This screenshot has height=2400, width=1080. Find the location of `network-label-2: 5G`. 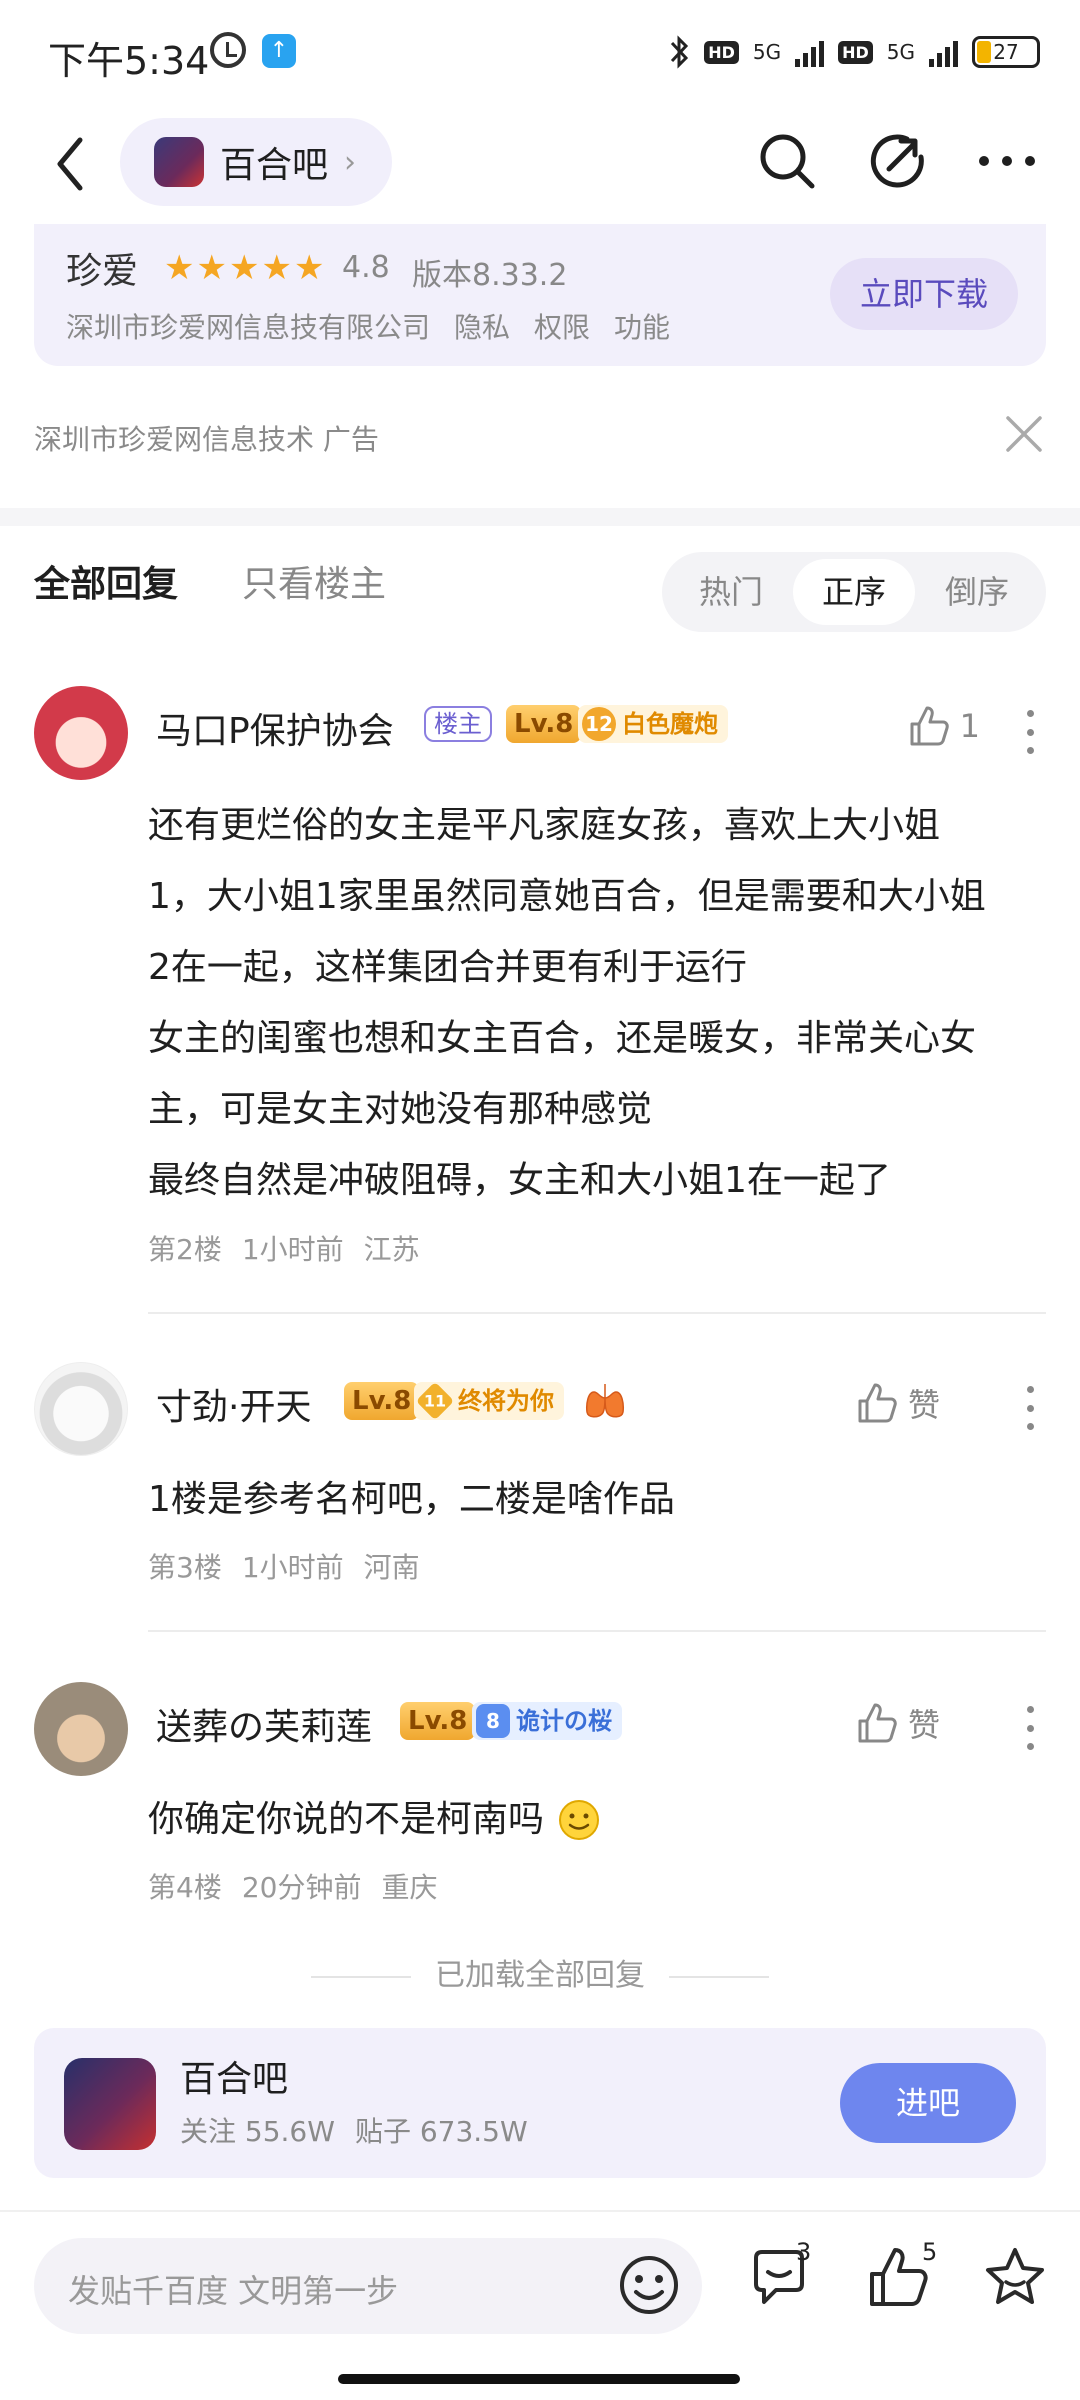

network-label-2: 5G is located at coordinates (900, 52).